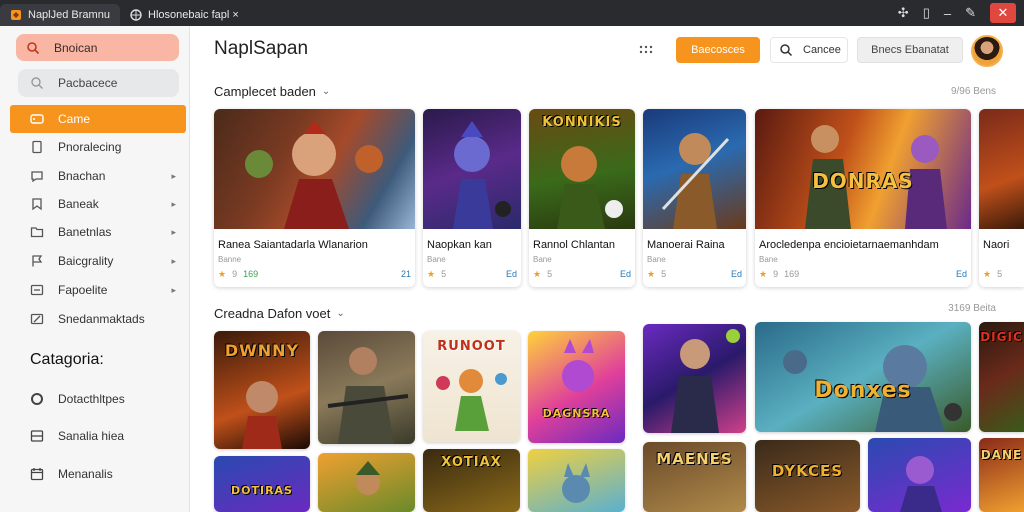  I want to click on minimize-icon: –, so click(947, 13).